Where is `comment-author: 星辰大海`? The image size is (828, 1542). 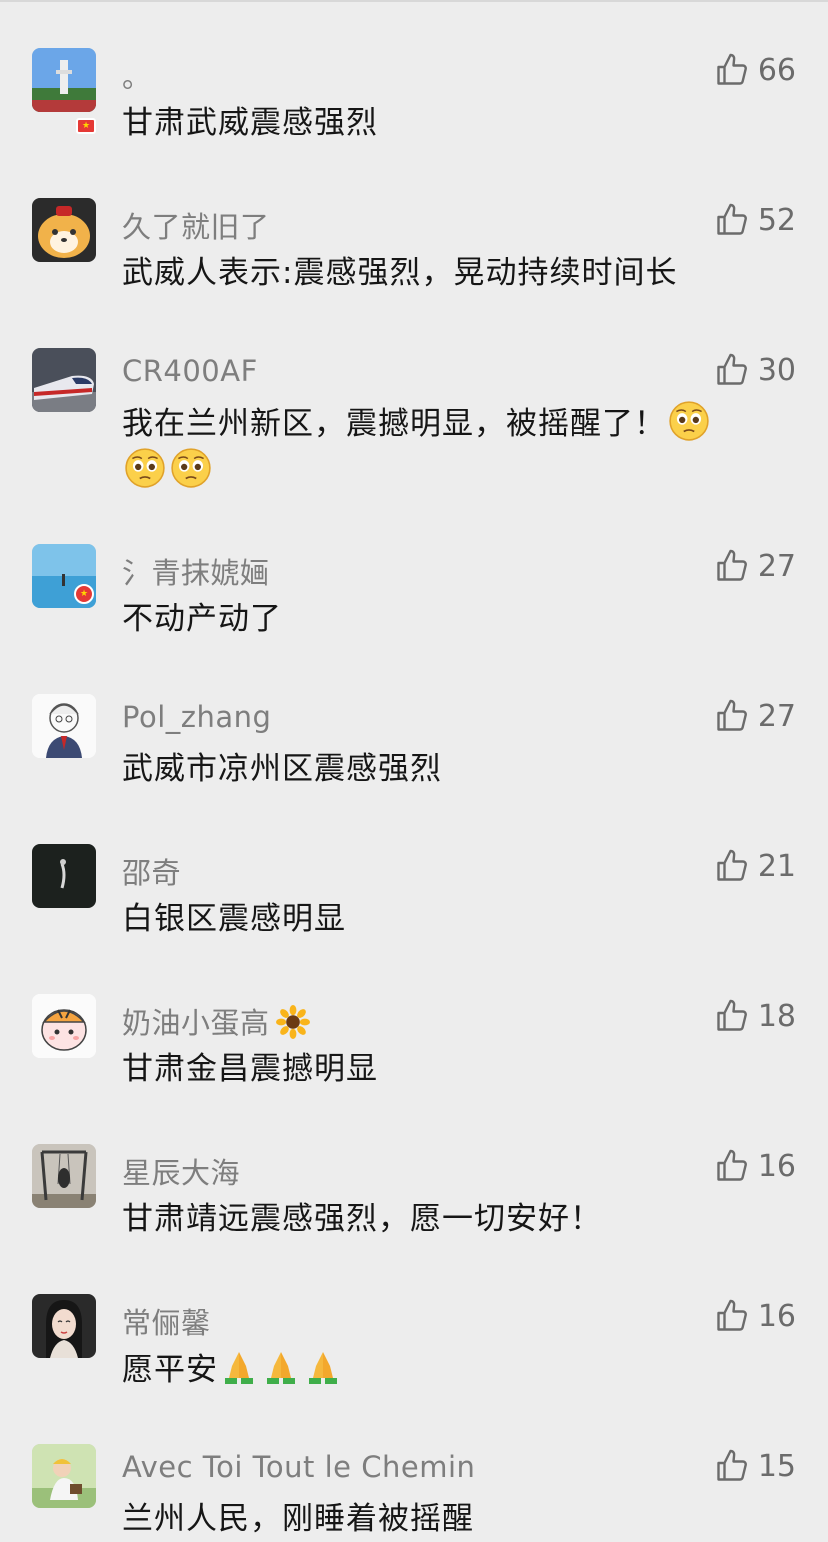 comment-author: 星辰大海 is located at coordinates (181, 1171).